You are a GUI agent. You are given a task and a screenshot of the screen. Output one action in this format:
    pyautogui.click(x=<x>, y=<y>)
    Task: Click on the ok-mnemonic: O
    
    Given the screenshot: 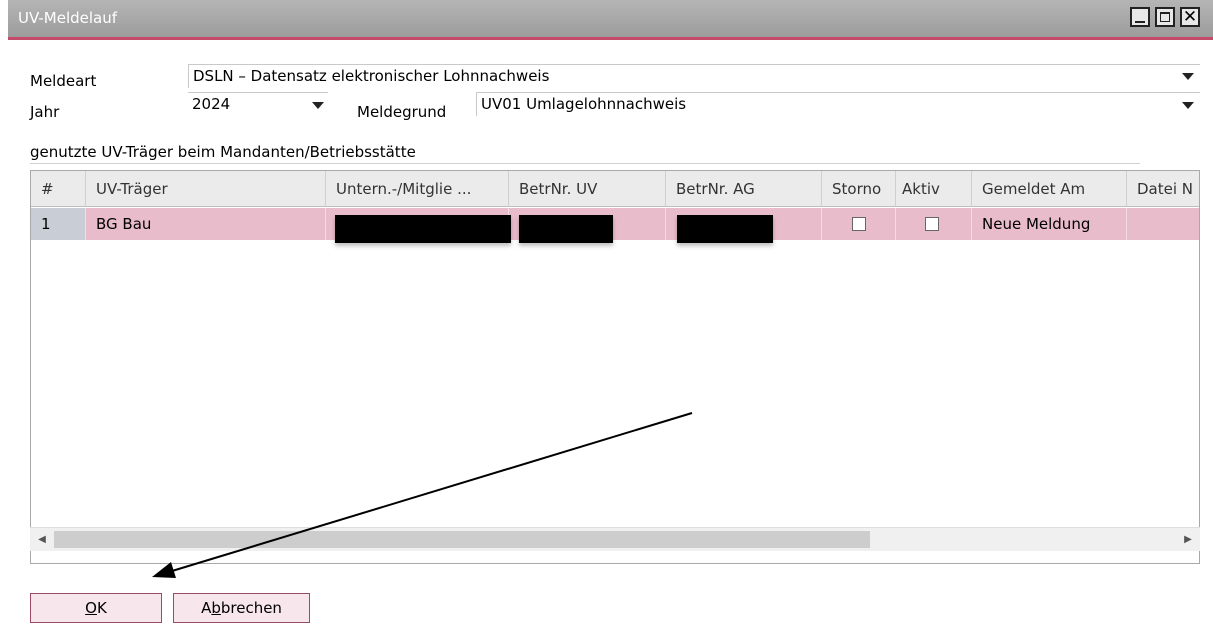 What is the action you would take?
    pyautogui.click(x=91, y=608)
    